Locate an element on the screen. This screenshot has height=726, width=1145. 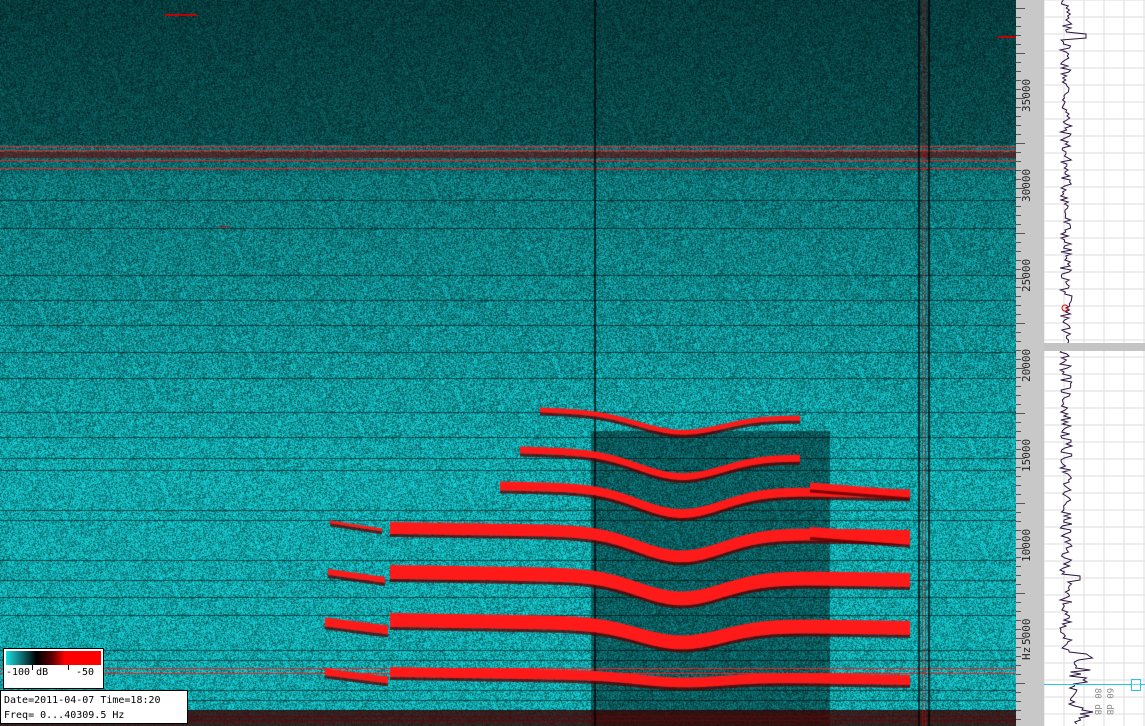
cursor-line is located at coordinates (1094, 684).